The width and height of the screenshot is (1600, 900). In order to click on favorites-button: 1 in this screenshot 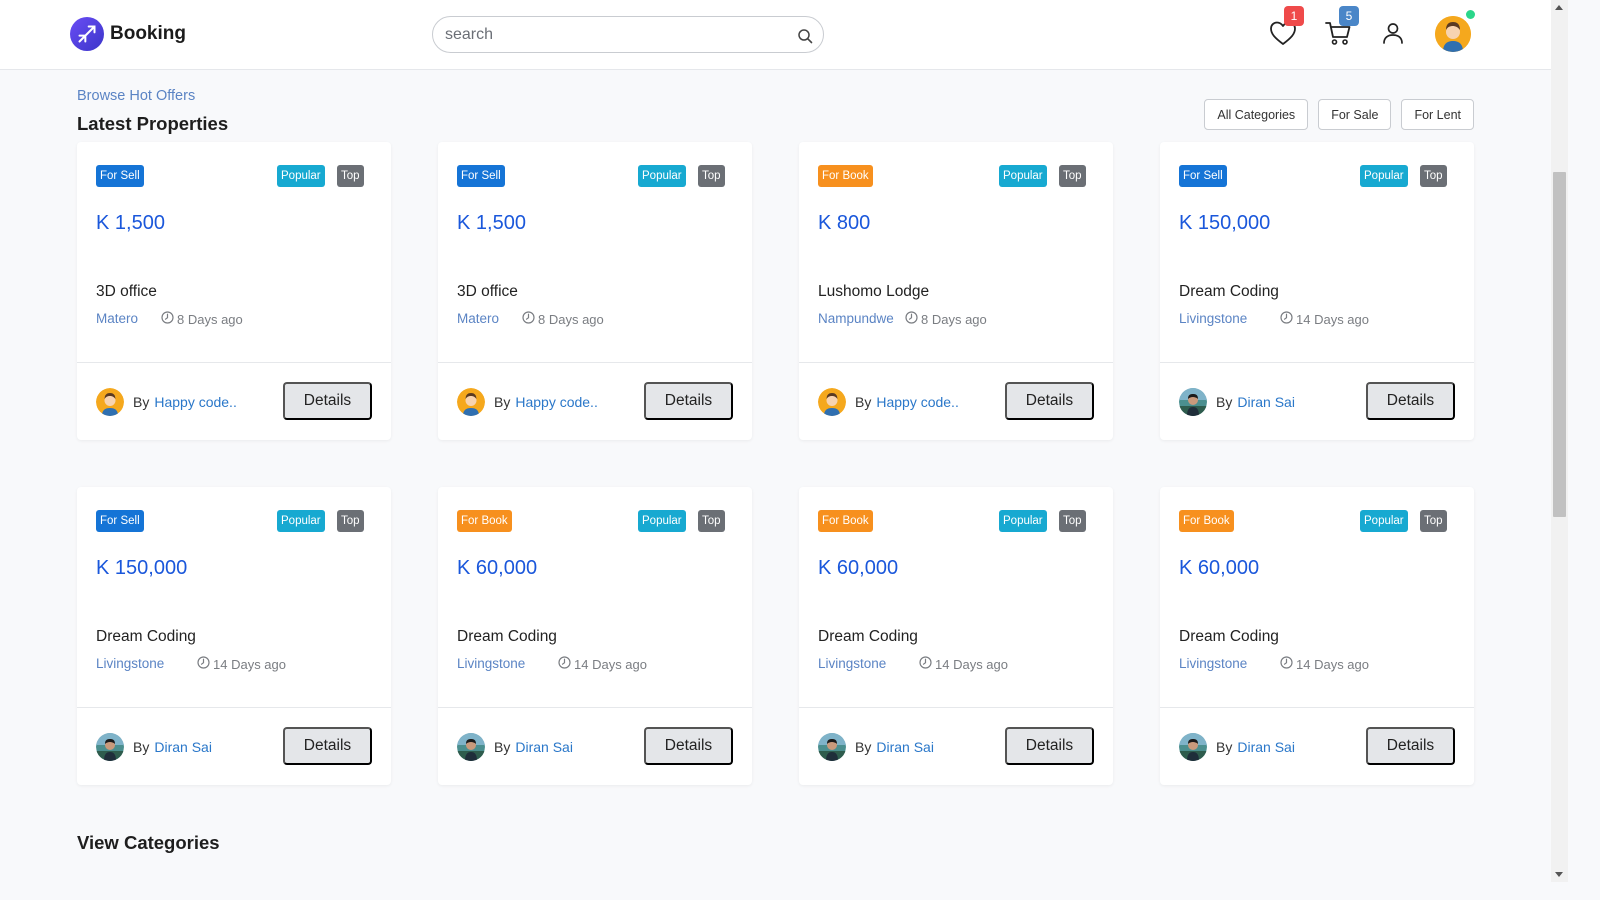, I will do `click(1286, 28)`.